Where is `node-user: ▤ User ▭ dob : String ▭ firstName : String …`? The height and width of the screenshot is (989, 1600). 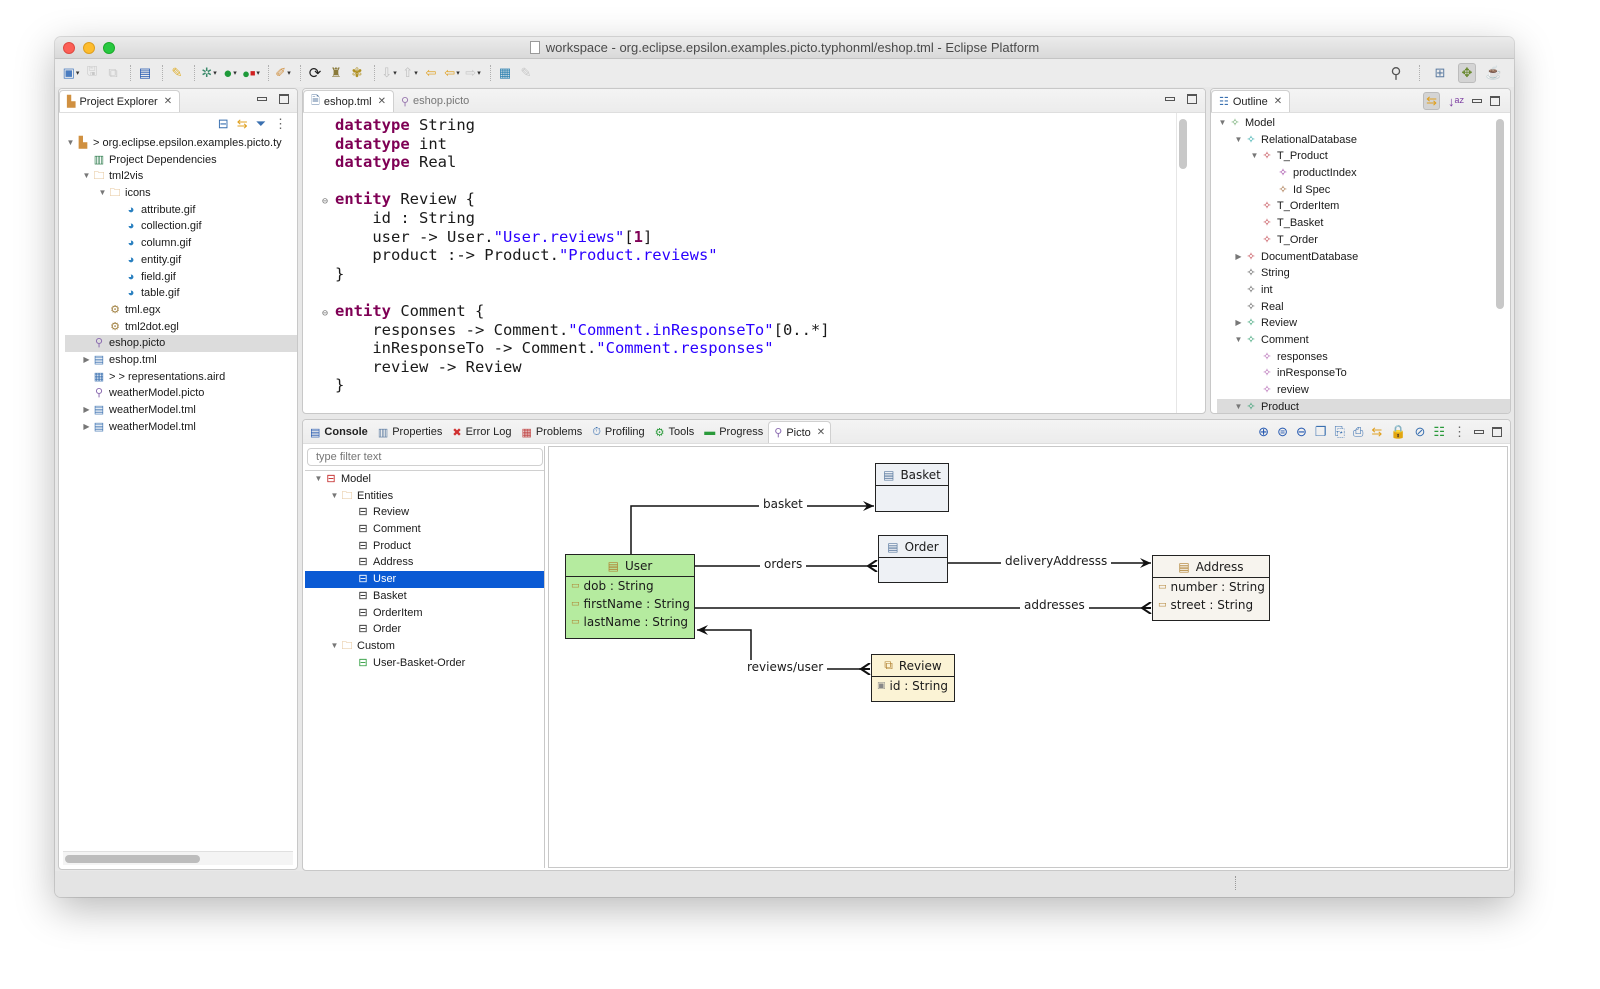
node-user: ▤ User ▭ dob : String ▭ firstName : String … is located at coordinates (630, 596).